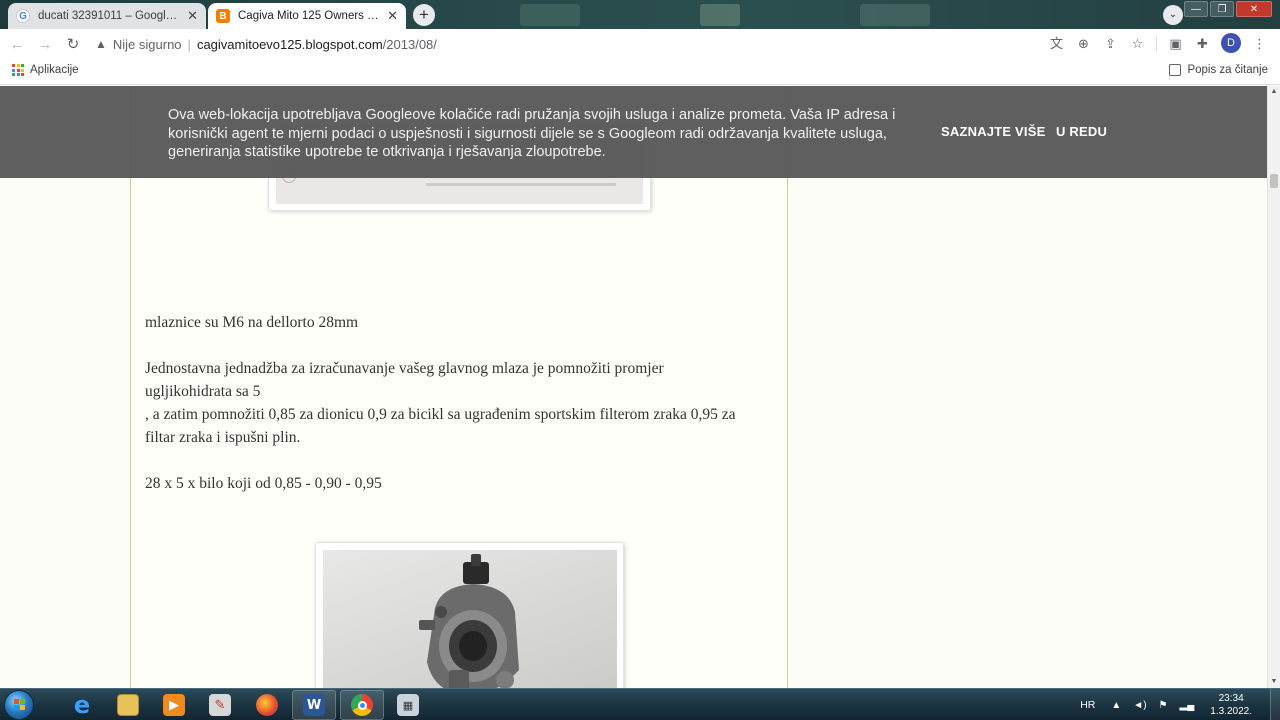  I want to click on window-controls: — ❐ ✕, so click(1228, 9).